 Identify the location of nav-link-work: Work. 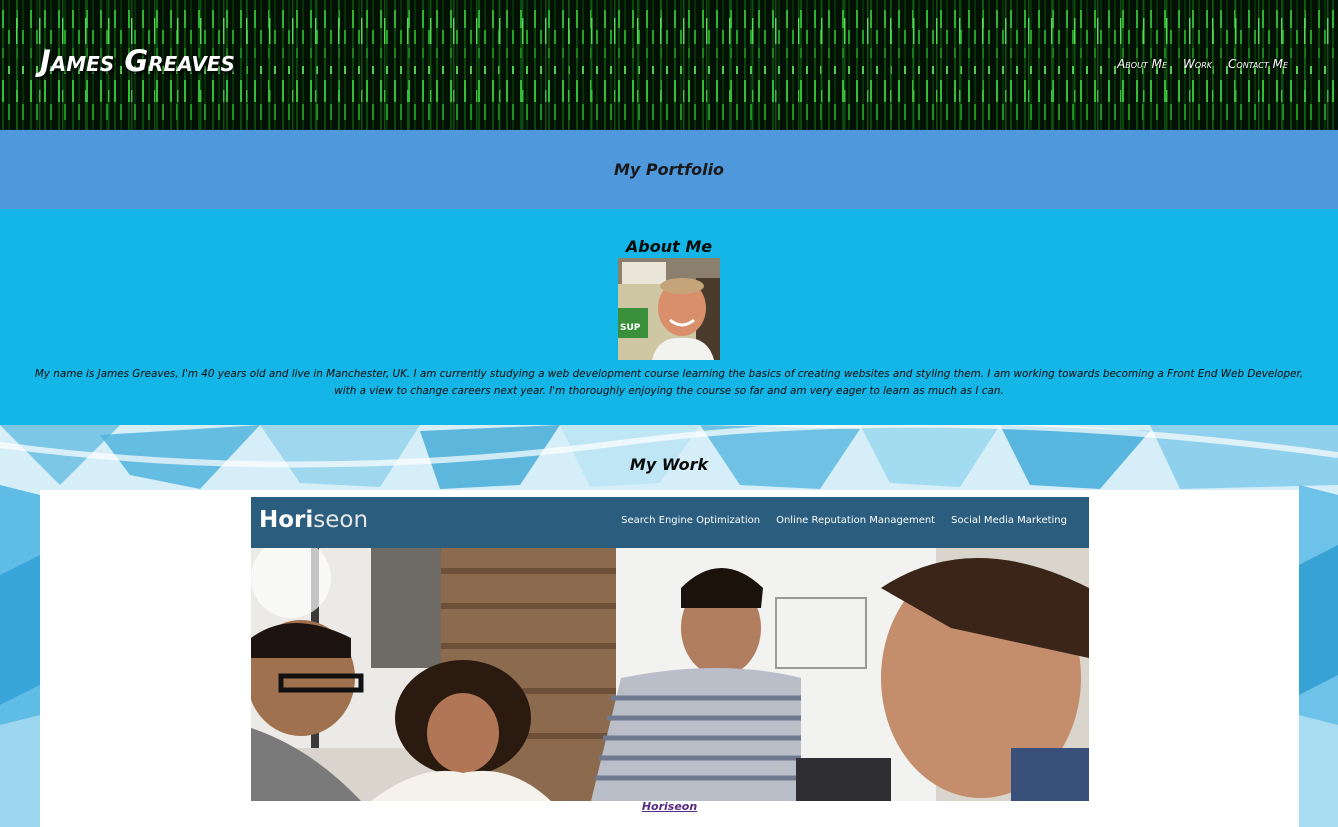
(1197, 64).